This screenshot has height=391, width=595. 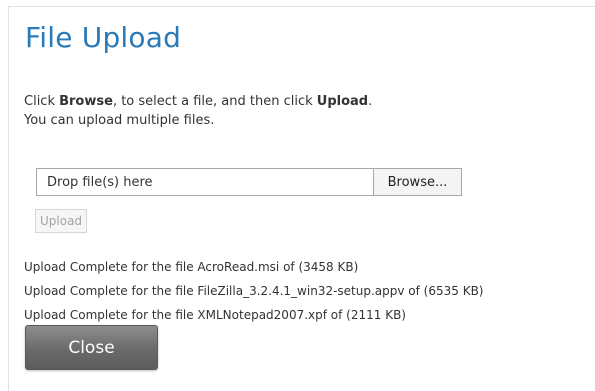 I want to click on instructions-browse-keyword: Browse, so click(x=86, y=101).